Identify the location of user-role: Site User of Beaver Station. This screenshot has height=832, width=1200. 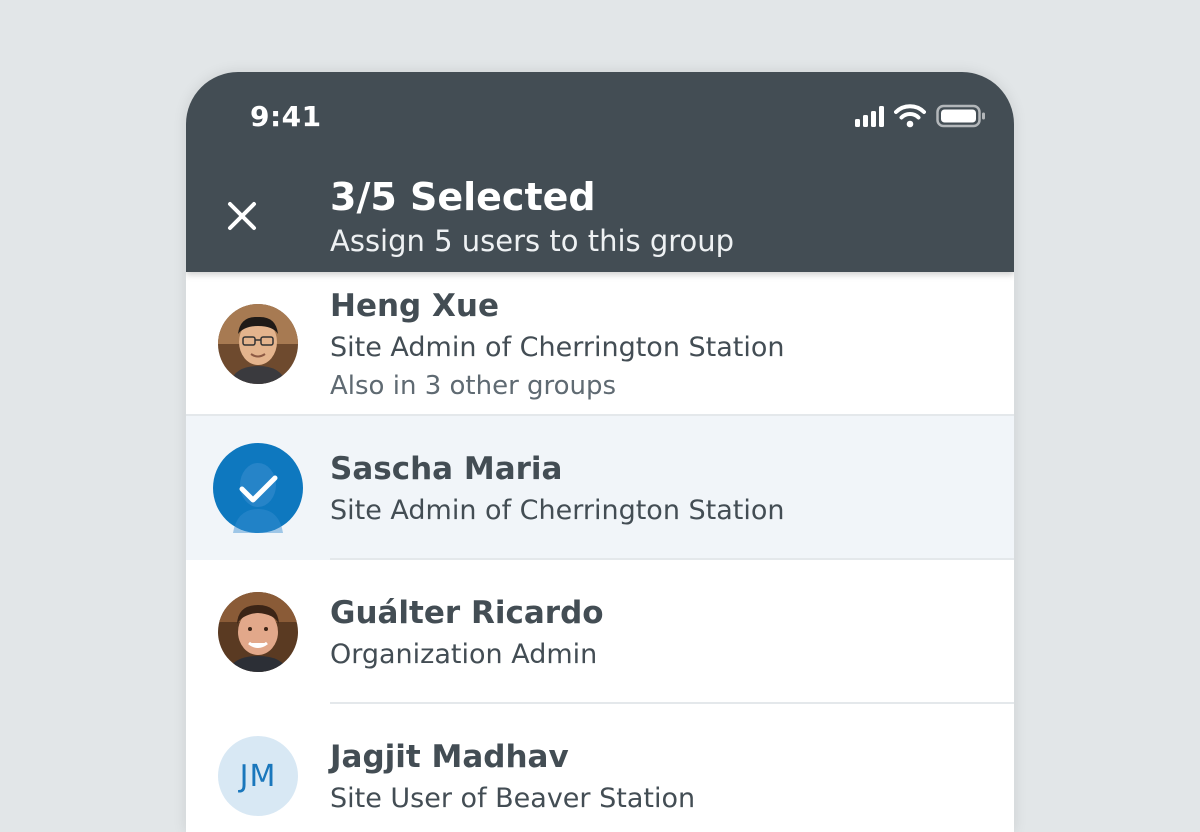
(513, 798).